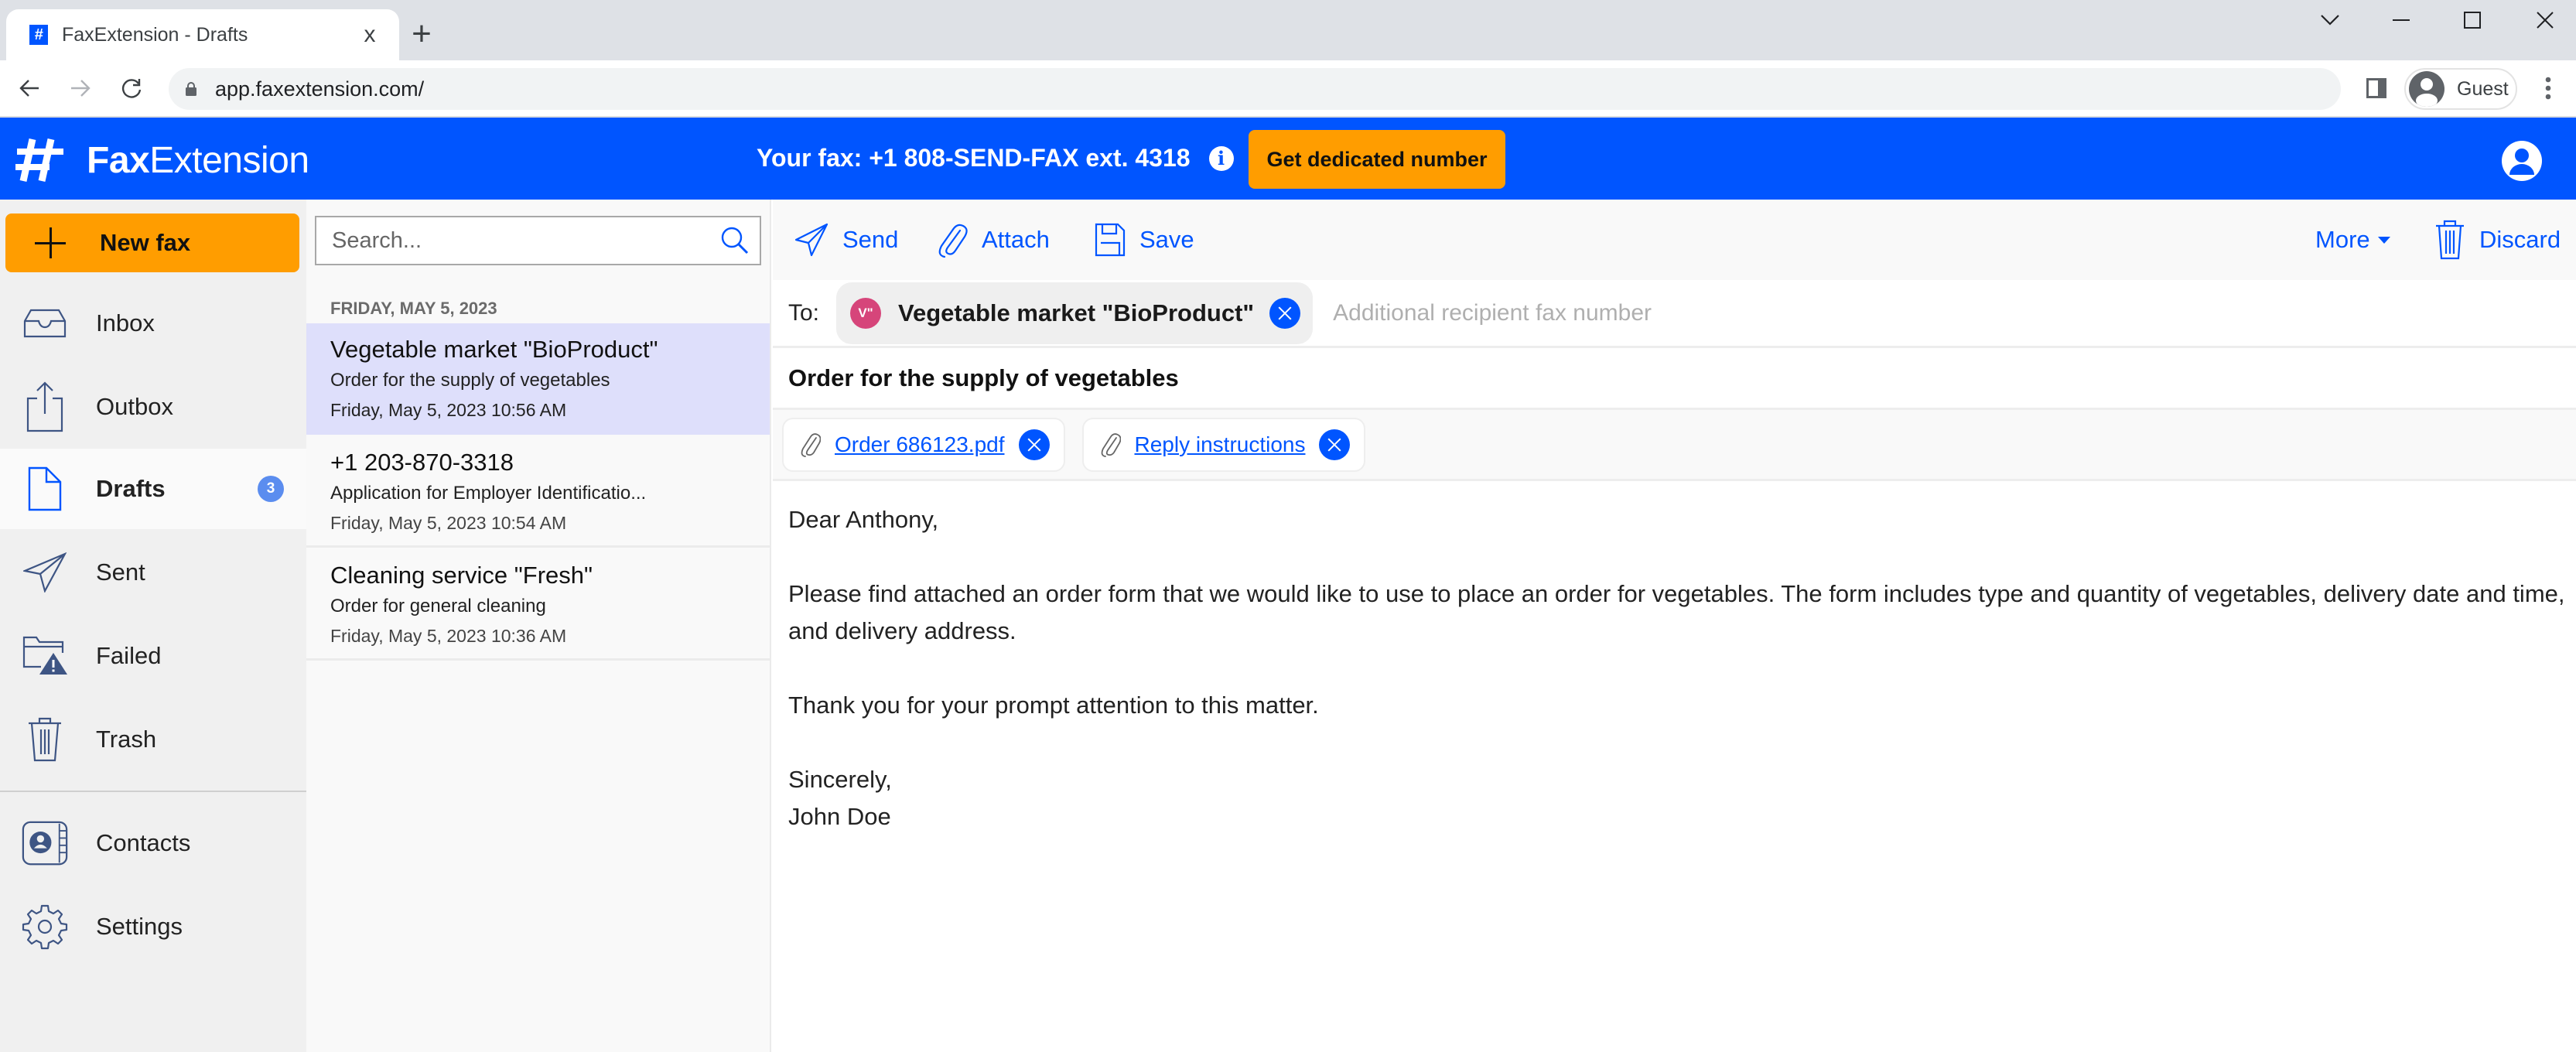 The width and height of the screenshot is (2576, 1052). I want to click on new-fax-label: New fax, so click(145, 242).